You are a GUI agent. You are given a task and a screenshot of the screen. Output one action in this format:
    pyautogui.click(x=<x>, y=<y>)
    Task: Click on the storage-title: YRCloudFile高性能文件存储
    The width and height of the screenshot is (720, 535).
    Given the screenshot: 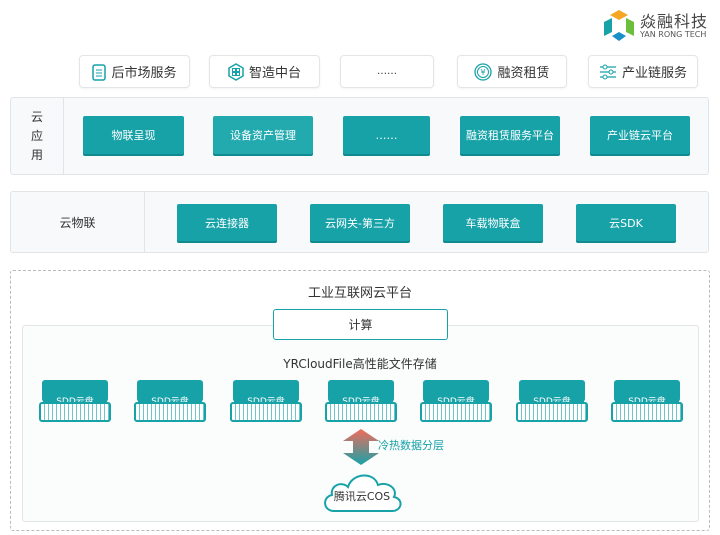 What is the action you would take?
    pyautogui.click(x=360, y=364)
    